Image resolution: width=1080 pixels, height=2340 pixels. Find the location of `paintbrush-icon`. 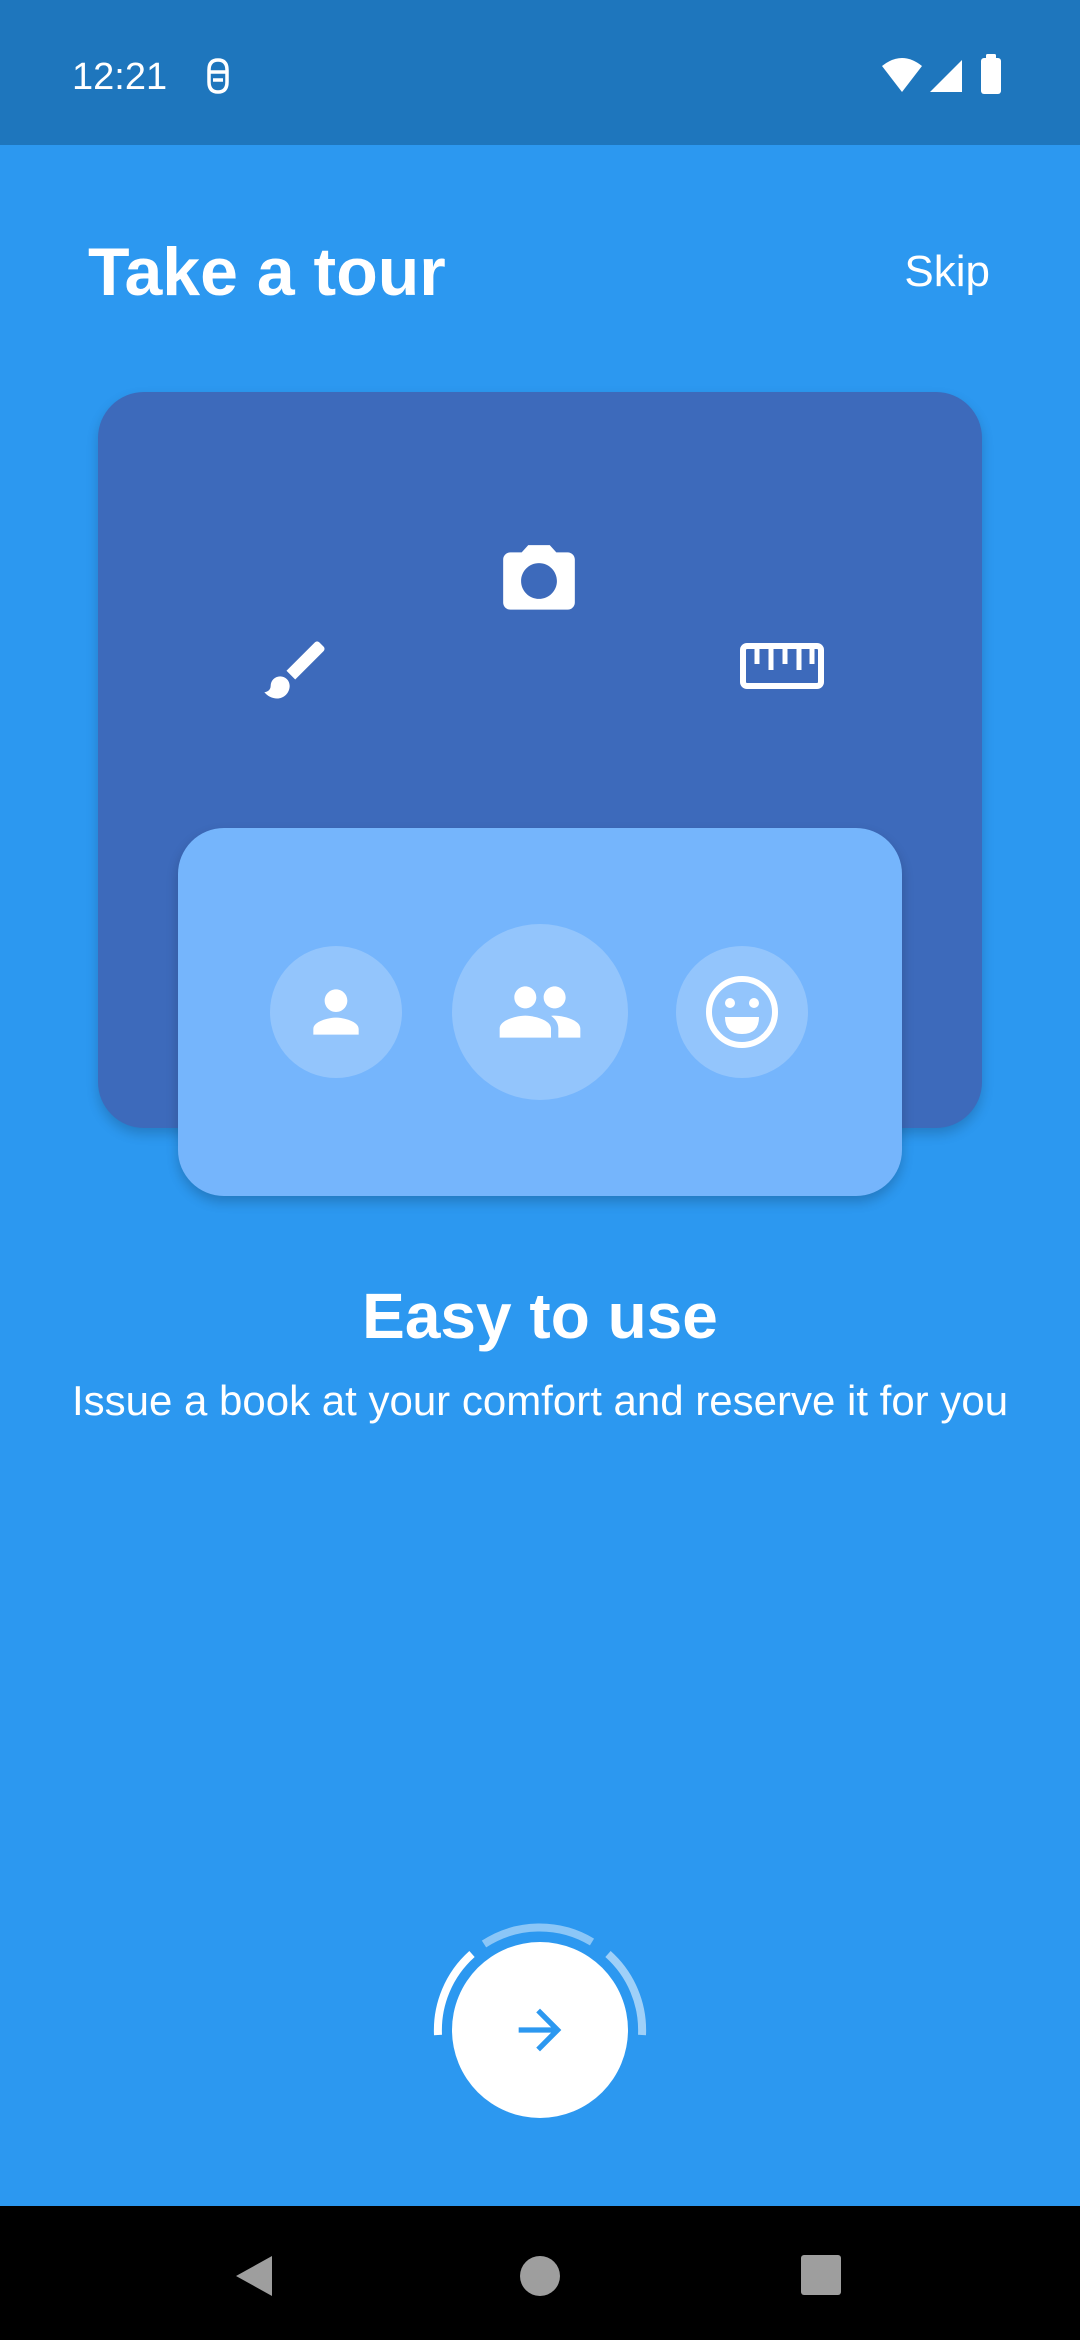

paintbrush-icon is located at coordinates (294, 670).